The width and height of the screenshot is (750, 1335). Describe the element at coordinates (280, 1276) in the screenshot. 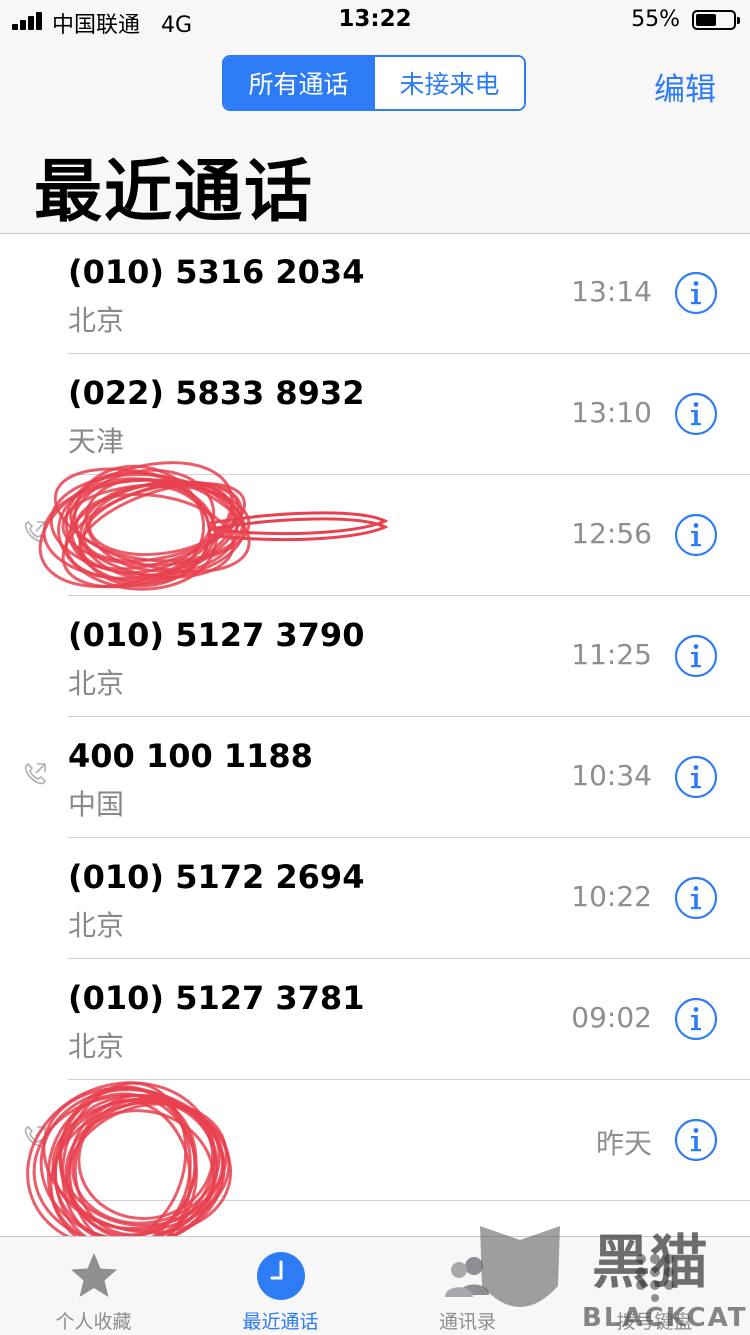

I see `clock-icon` at that location.